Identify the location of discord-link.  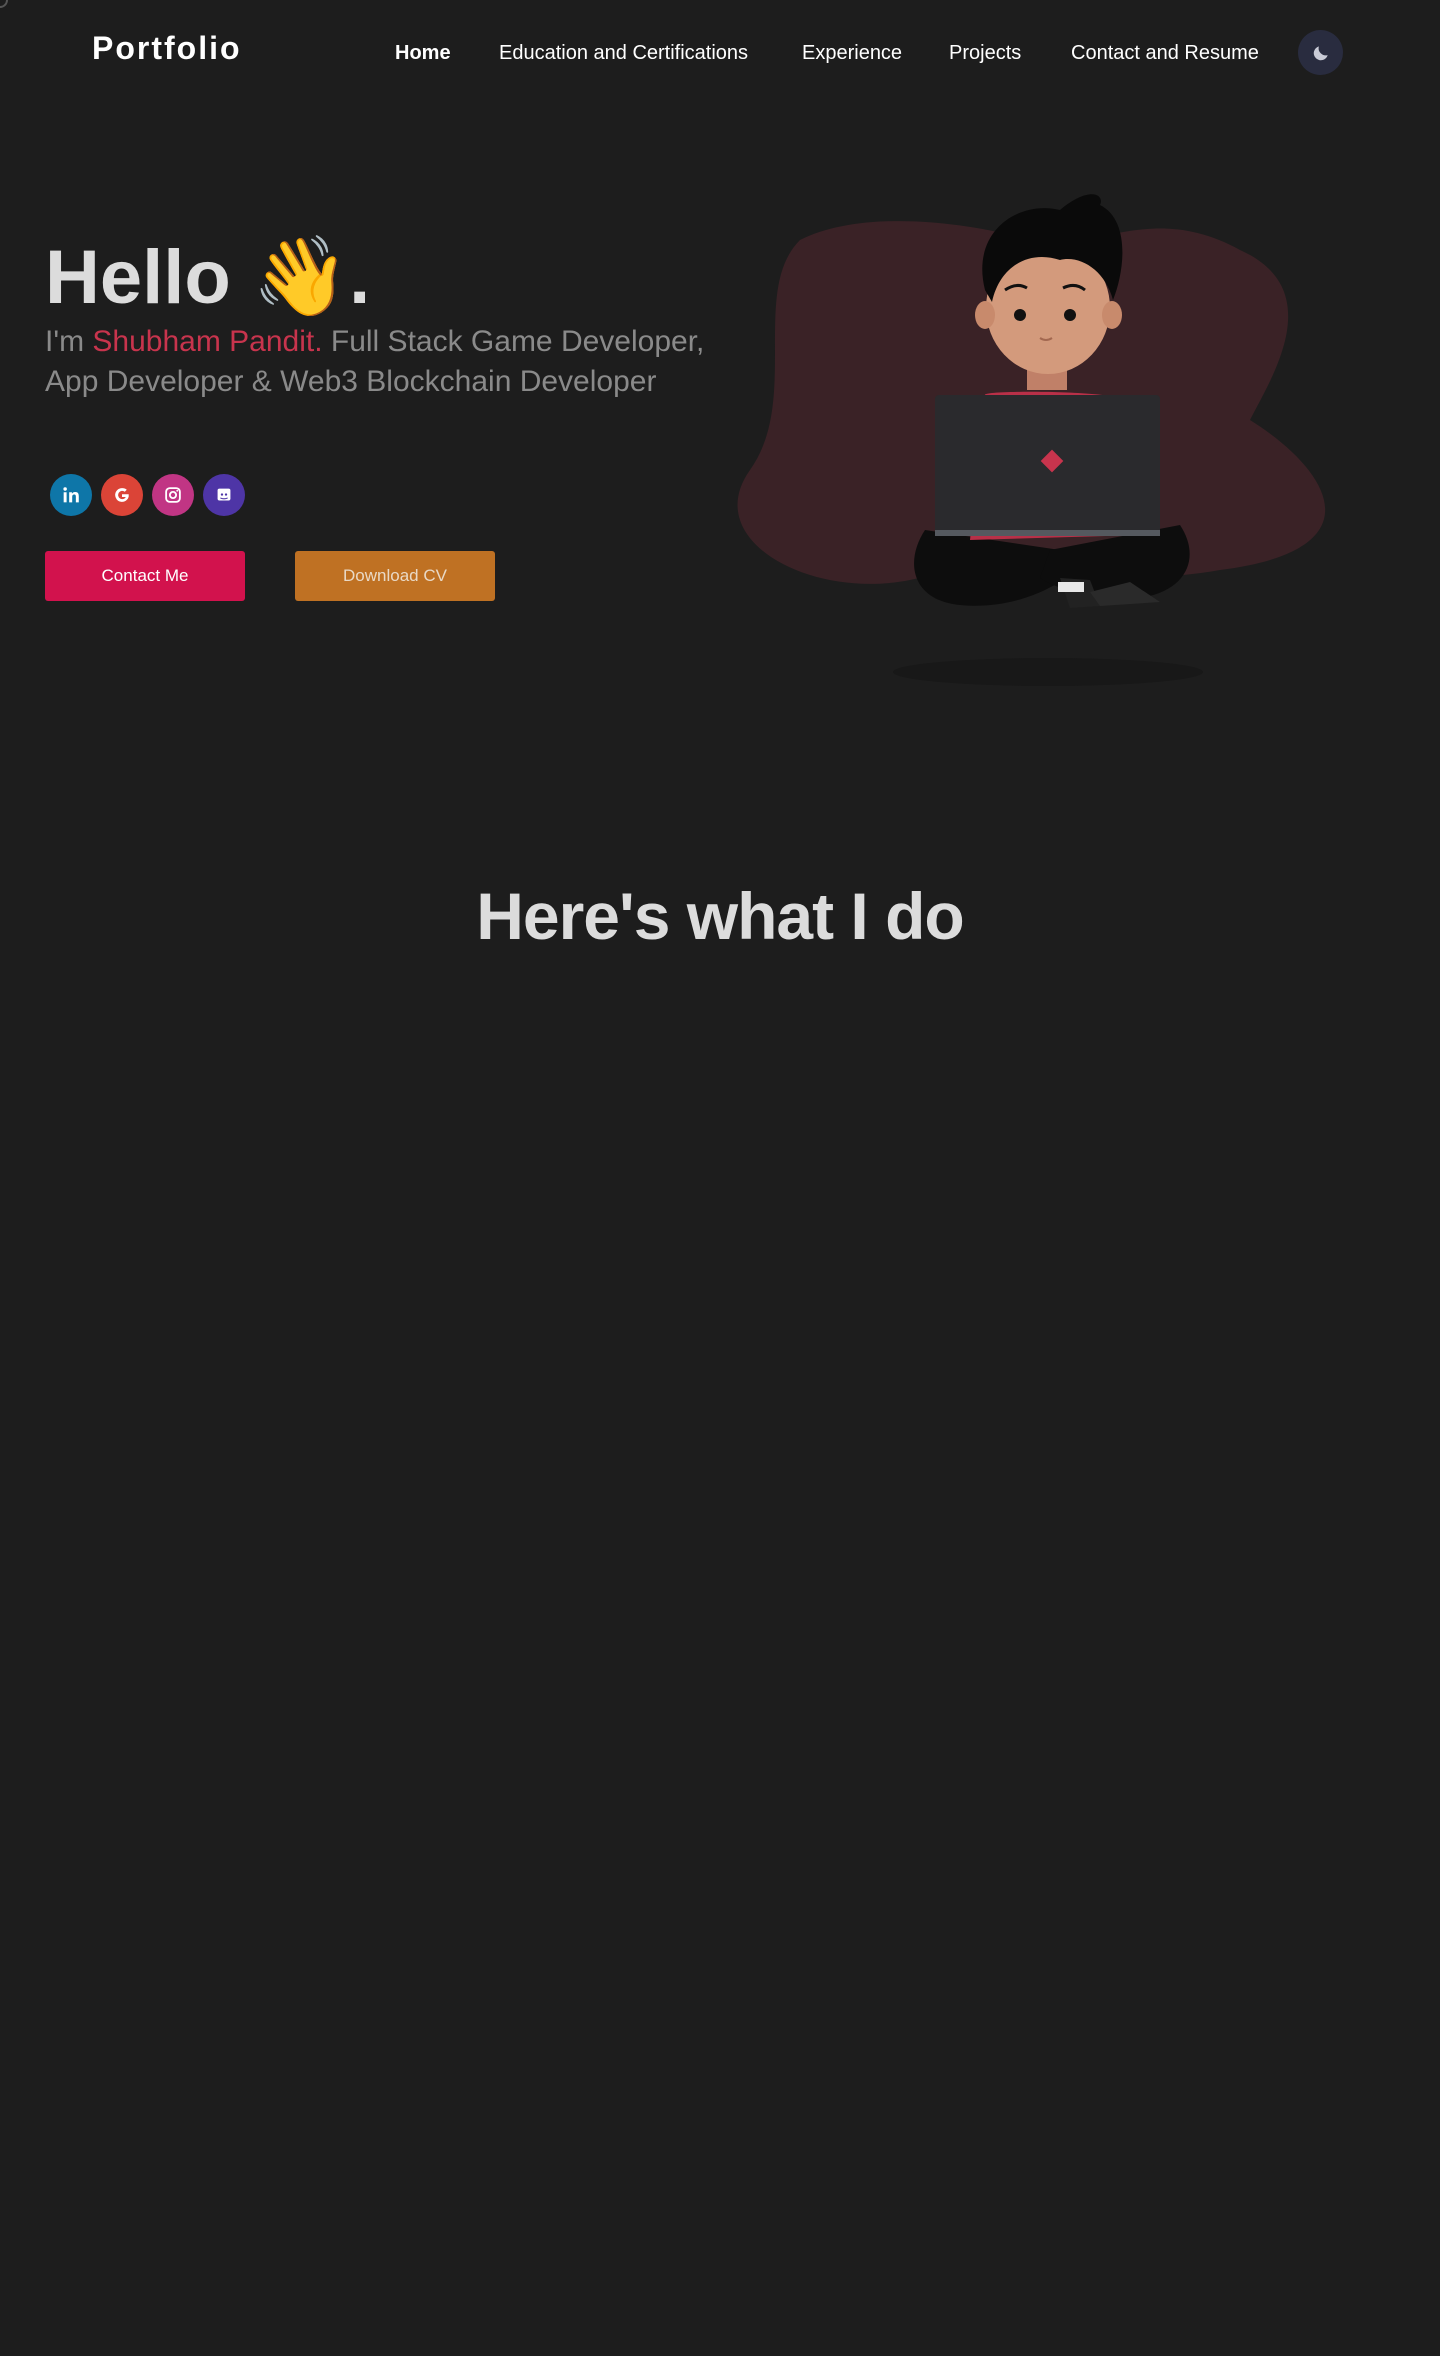
(224, 495).